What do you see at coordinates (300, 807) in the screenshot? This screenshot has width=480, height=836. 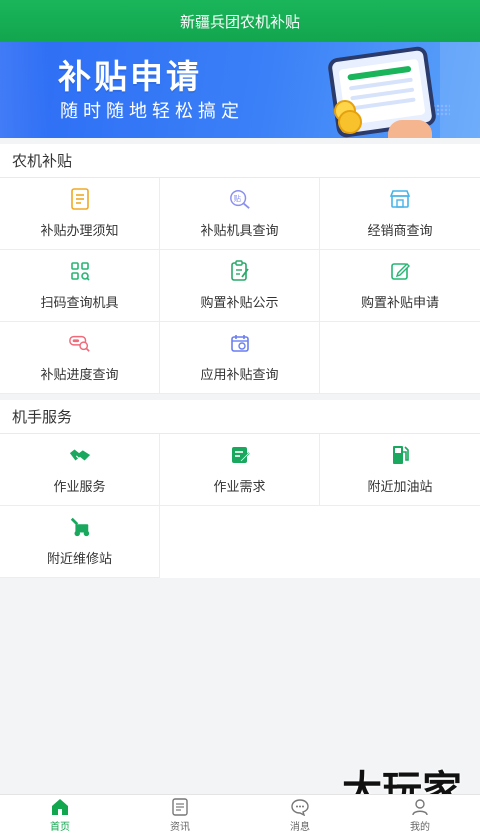 I see `message-icon` at bounding box center [300, 807].